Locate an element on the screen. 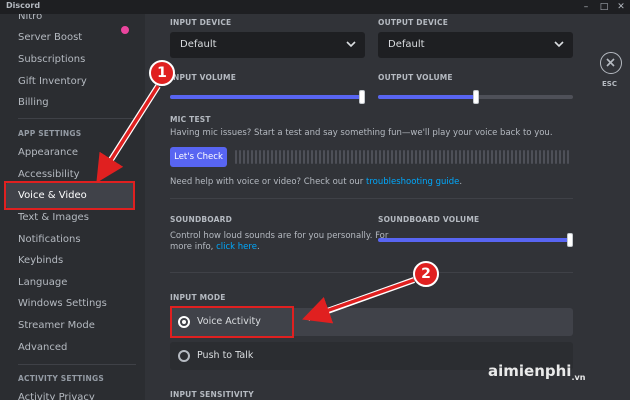  soundboard-volume-slider is located at coordinates (475, 240).